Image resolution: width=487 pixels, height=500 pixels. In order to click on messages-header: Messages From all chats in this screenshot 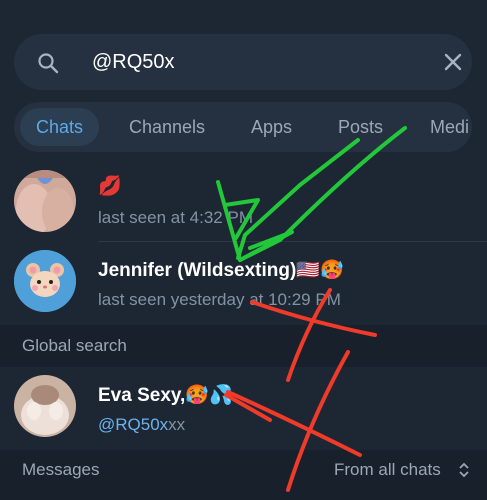, I will do `click(243, 475)`.